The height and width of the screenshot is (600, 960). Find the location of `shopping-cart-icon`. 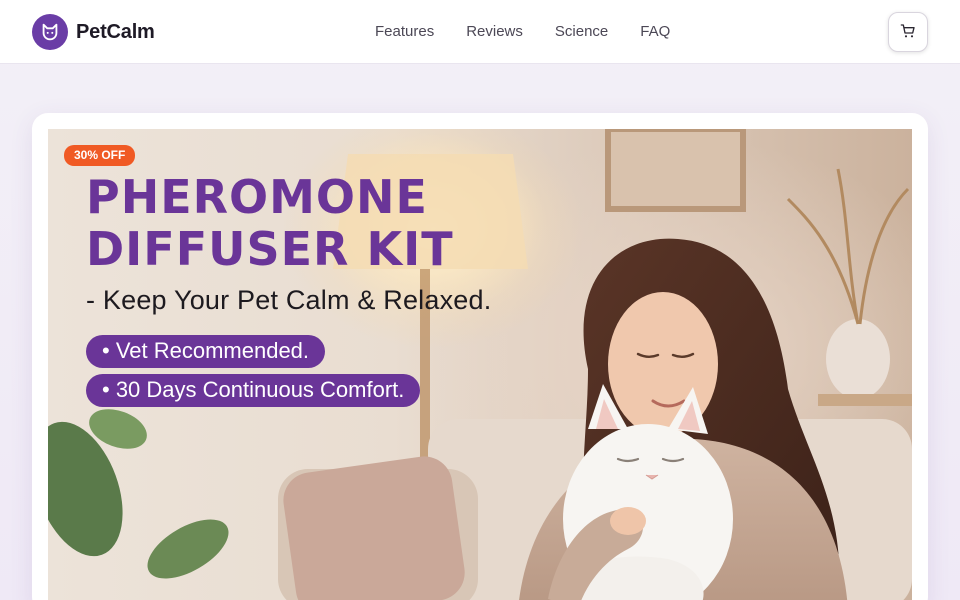

shopping-cart-icon is located at coordinates (908, 32).